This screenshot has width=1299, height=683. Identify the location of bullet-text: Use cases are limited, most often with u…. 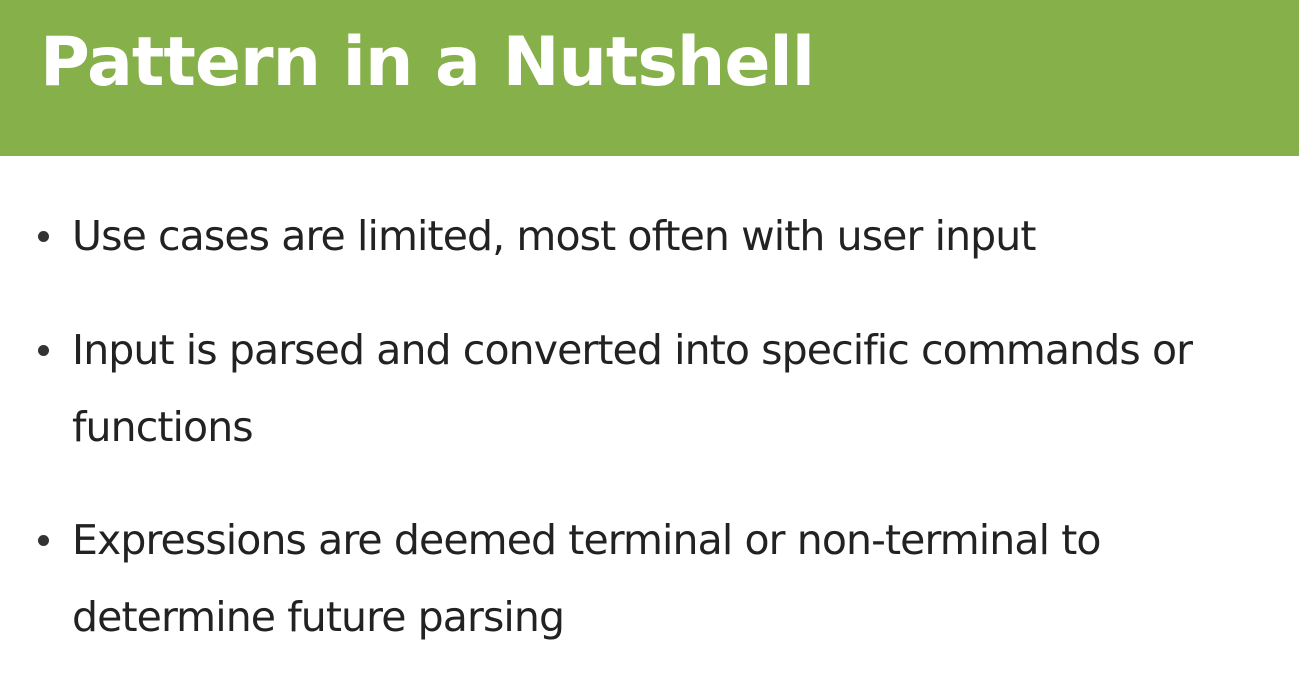
(554, 236).